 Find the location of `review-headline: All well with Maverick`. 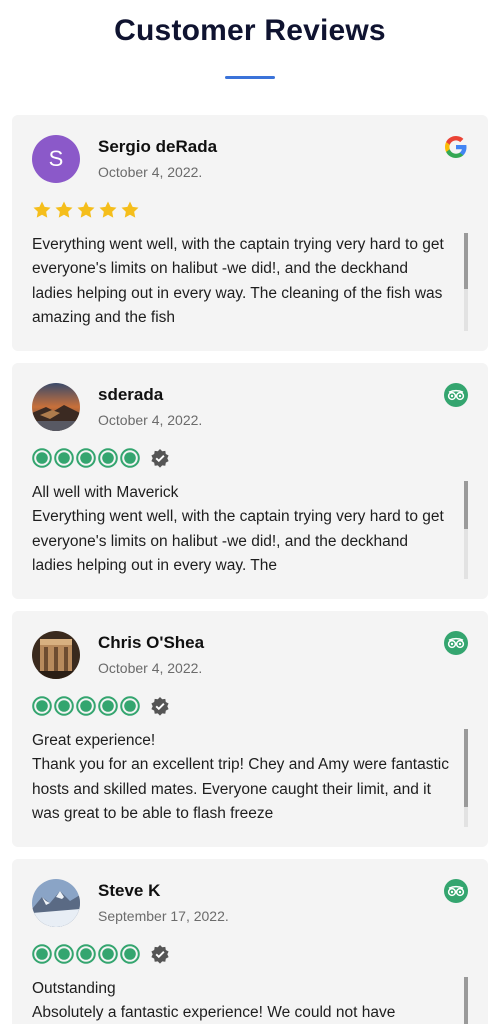

review-headline: All well with Maverick is located at coordinates (105, 492).